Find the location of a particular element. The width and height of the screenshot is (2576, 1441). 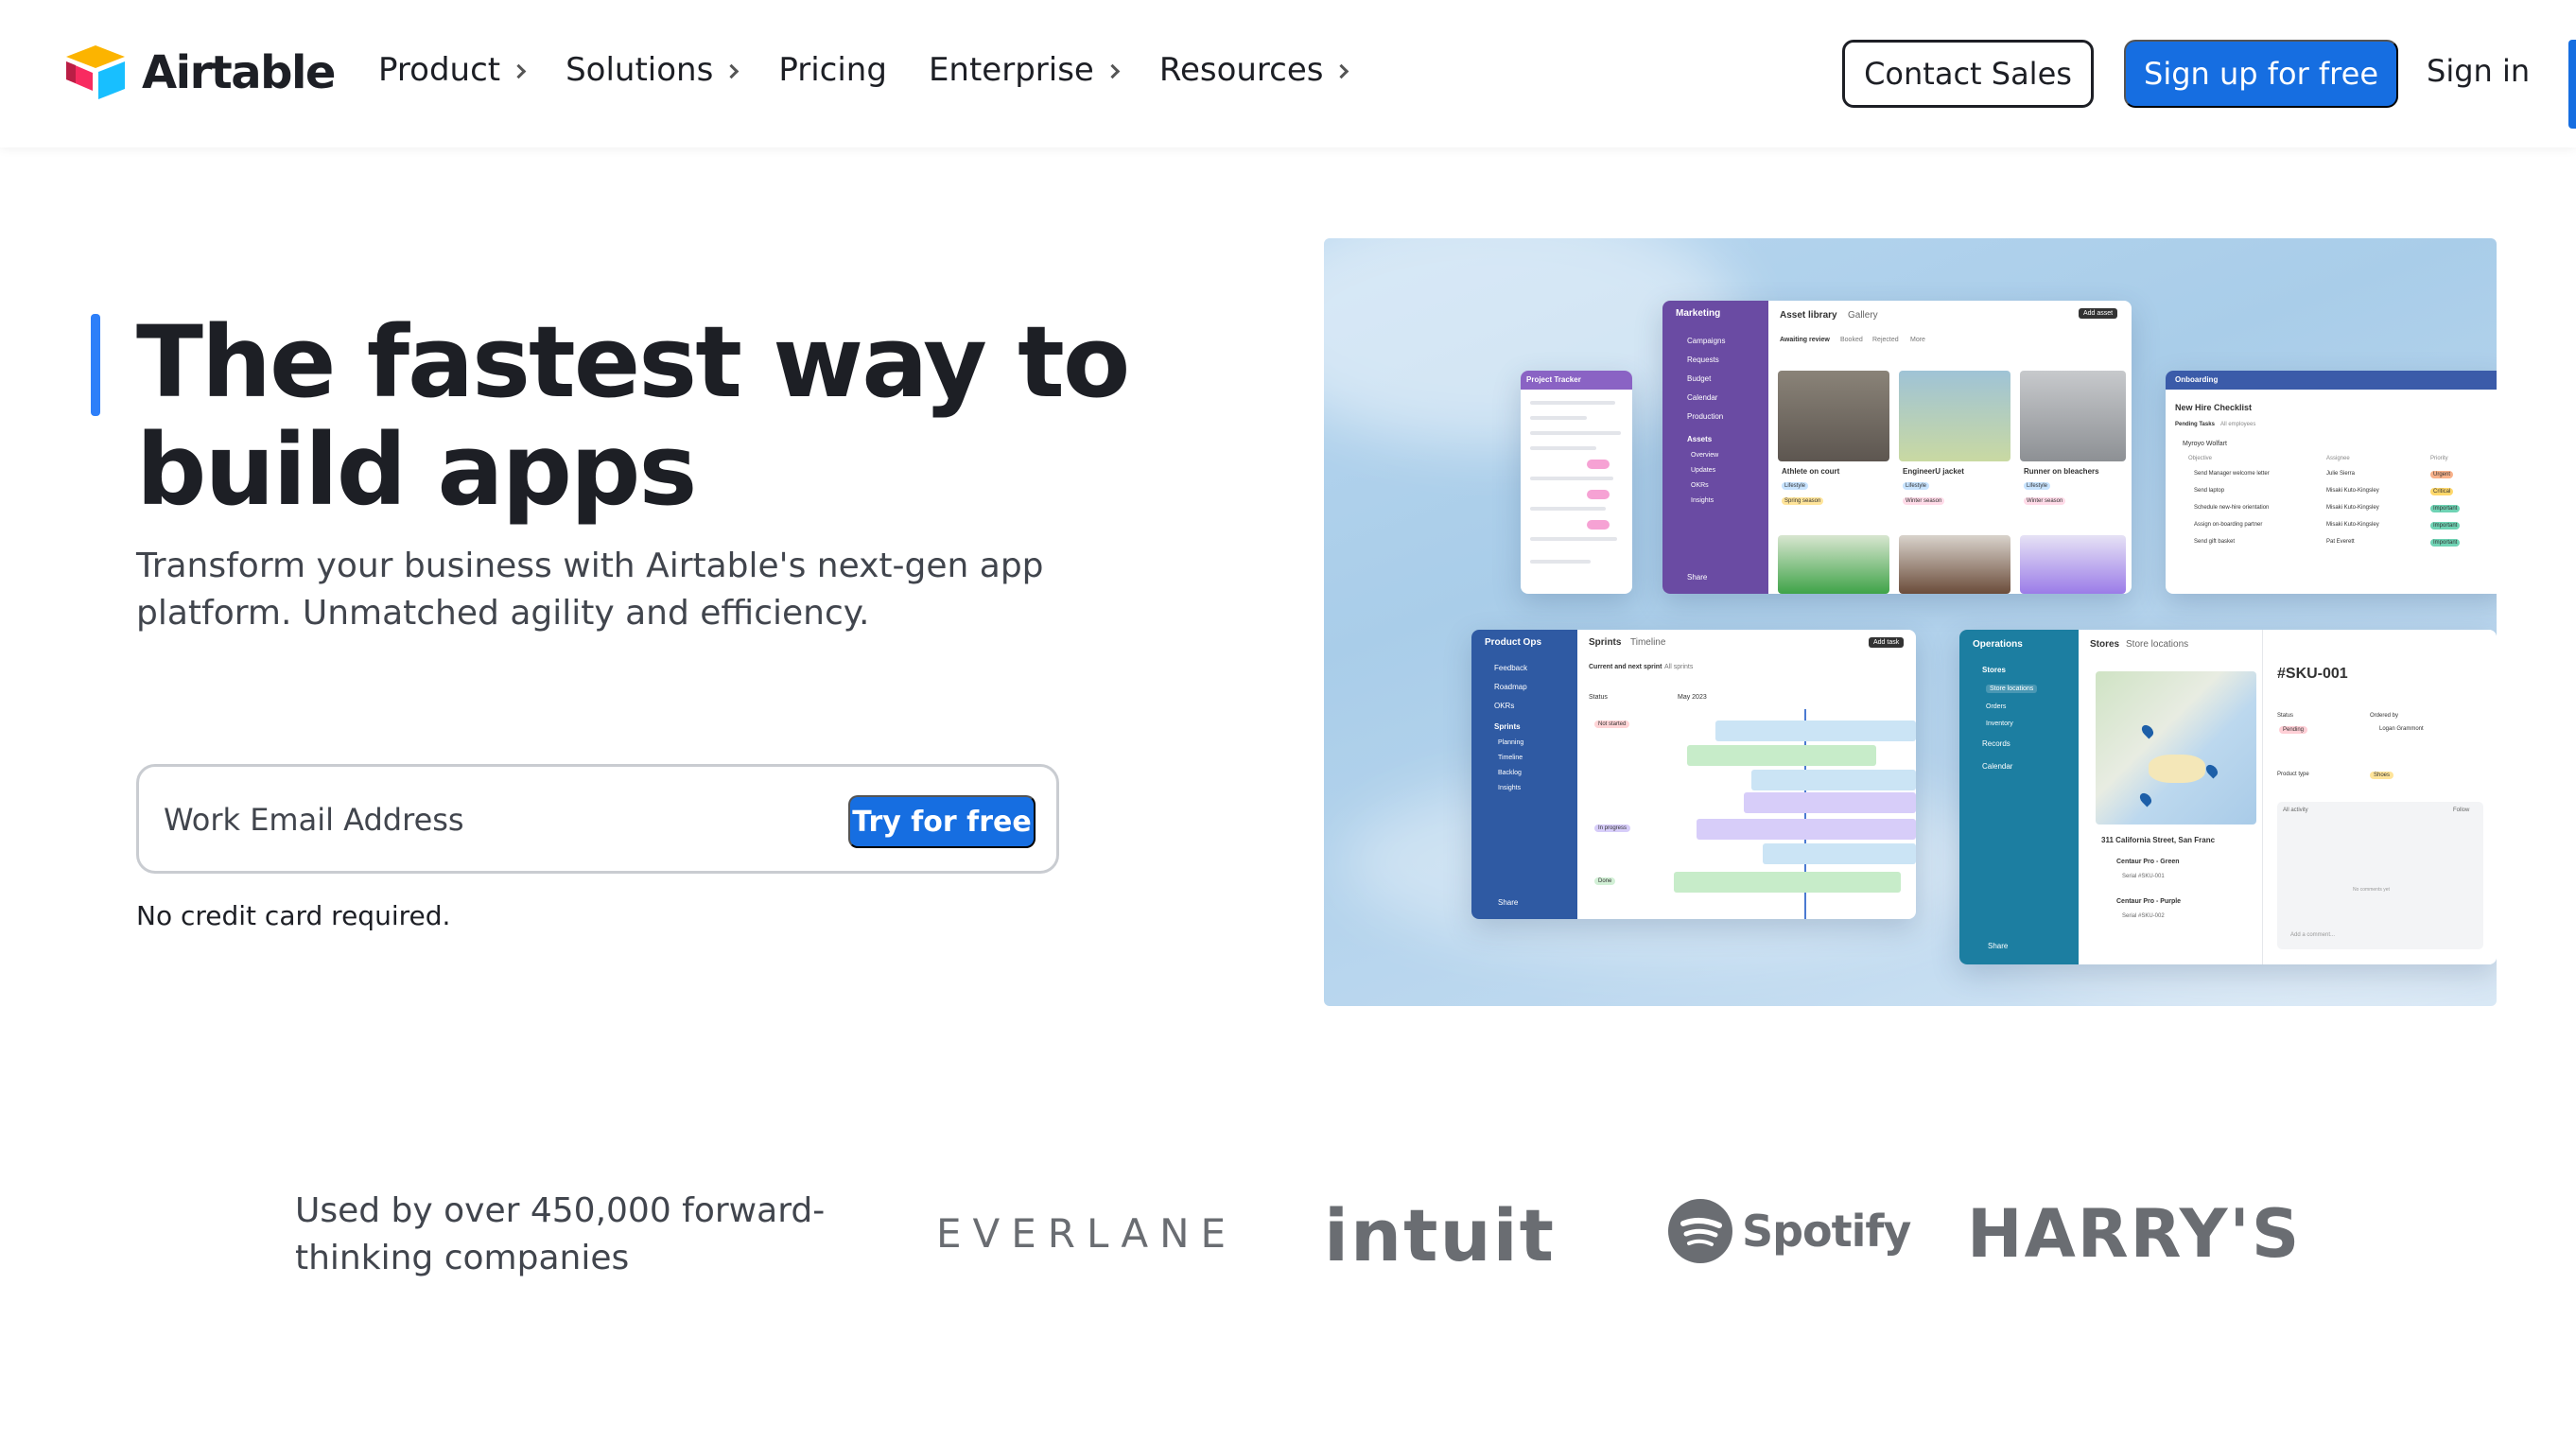

hero-accent-bar is located at coordinates (95, 365).